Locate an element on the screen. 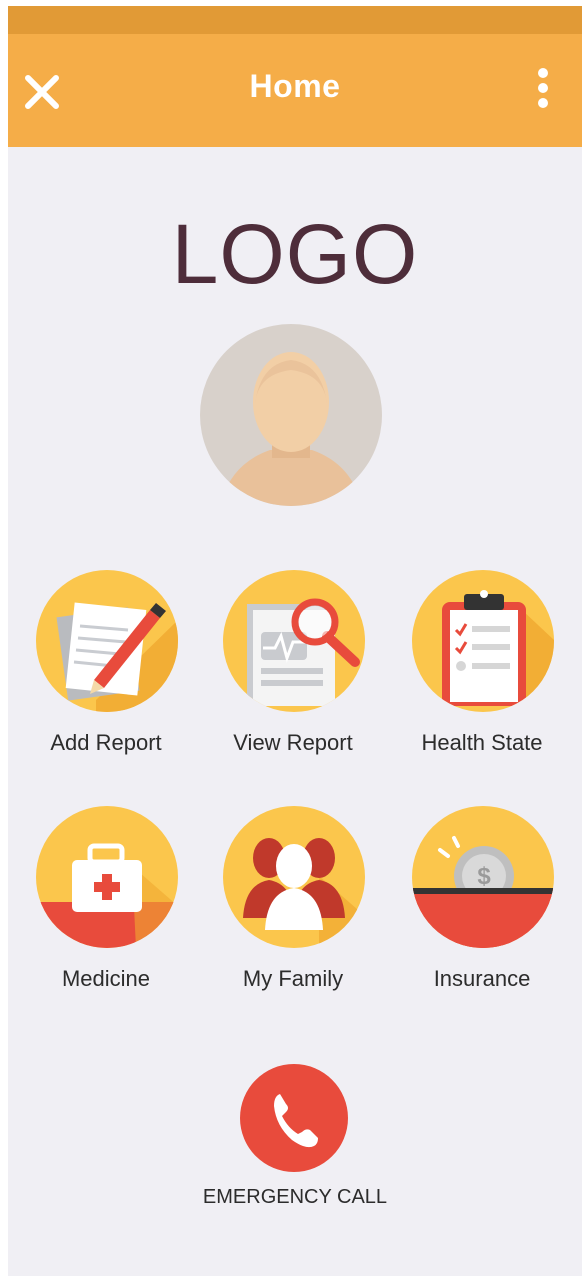  tile-view-report: View Report is located at coordinates (293, 670).